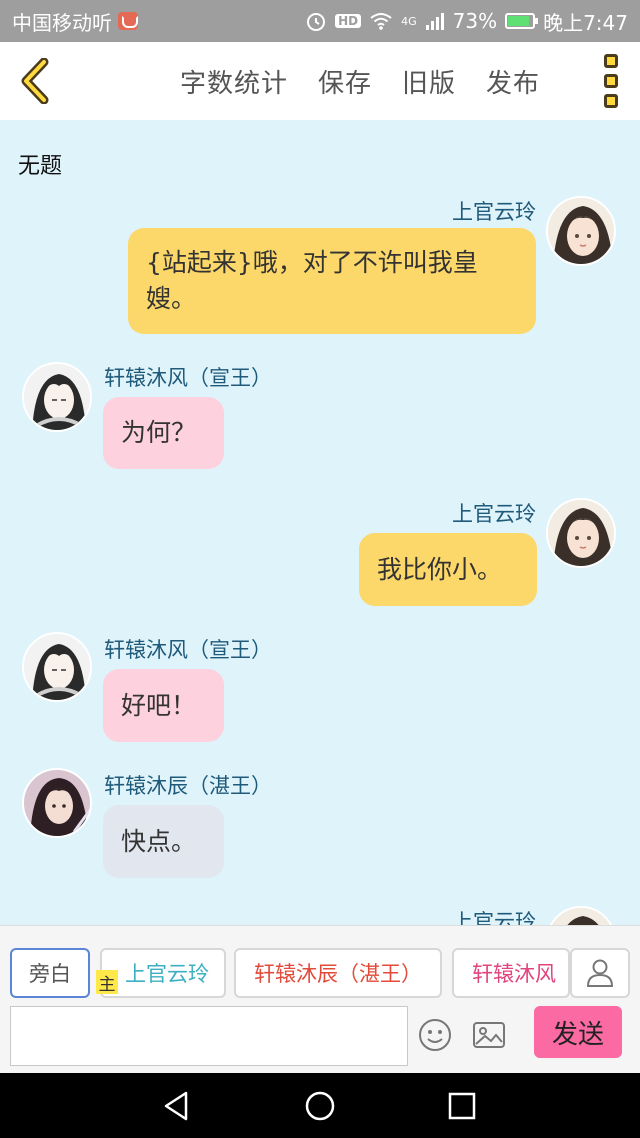 The height and width of the screenshot is (1138, 640). Describe the element at coordinates (107, 982) in the screenshot. I see `main-role-tag: 主` at that location.